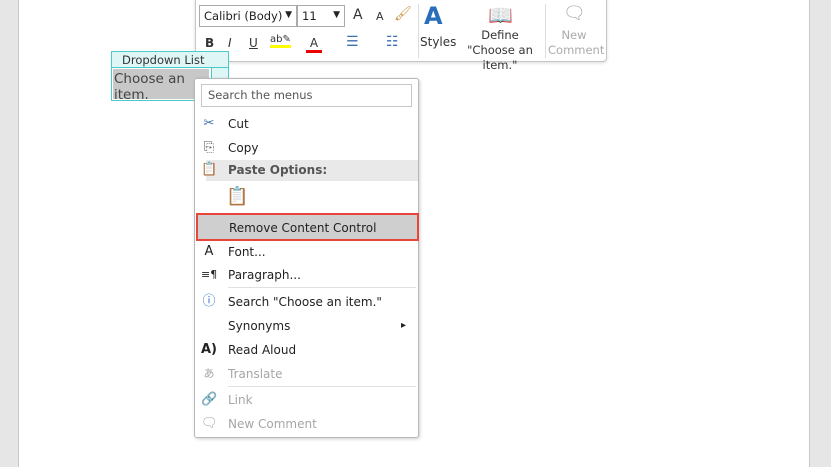 This screenshot has height=467, width=831. Describe the element at coordinates (438, 42) in the screenshot. I see `styles-button: Styles` at that location.